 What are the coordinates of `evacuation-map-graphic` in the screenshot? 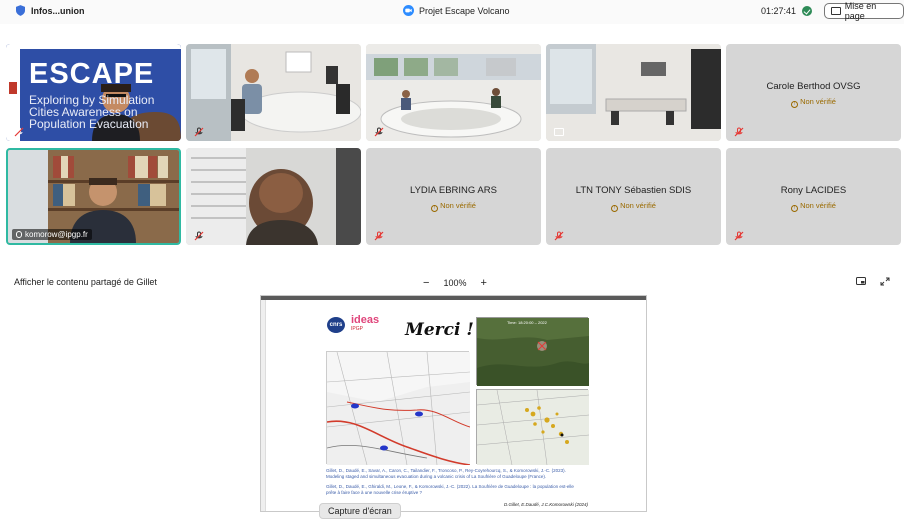 It's located at (398, 408).